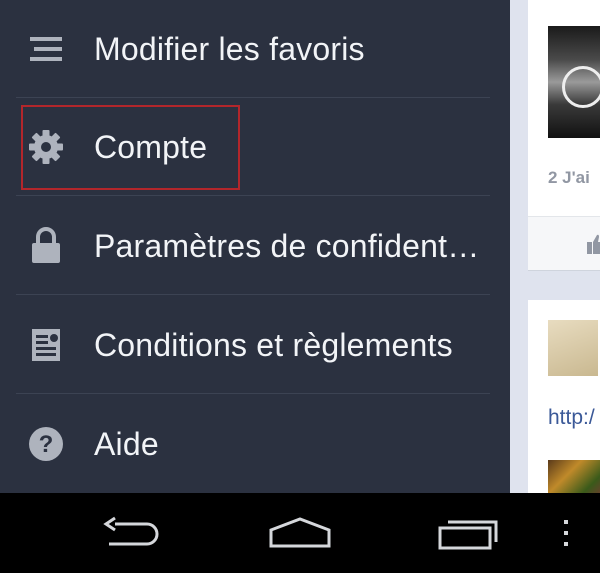  I want to click on system-navigation-bar, so click(300, 533).